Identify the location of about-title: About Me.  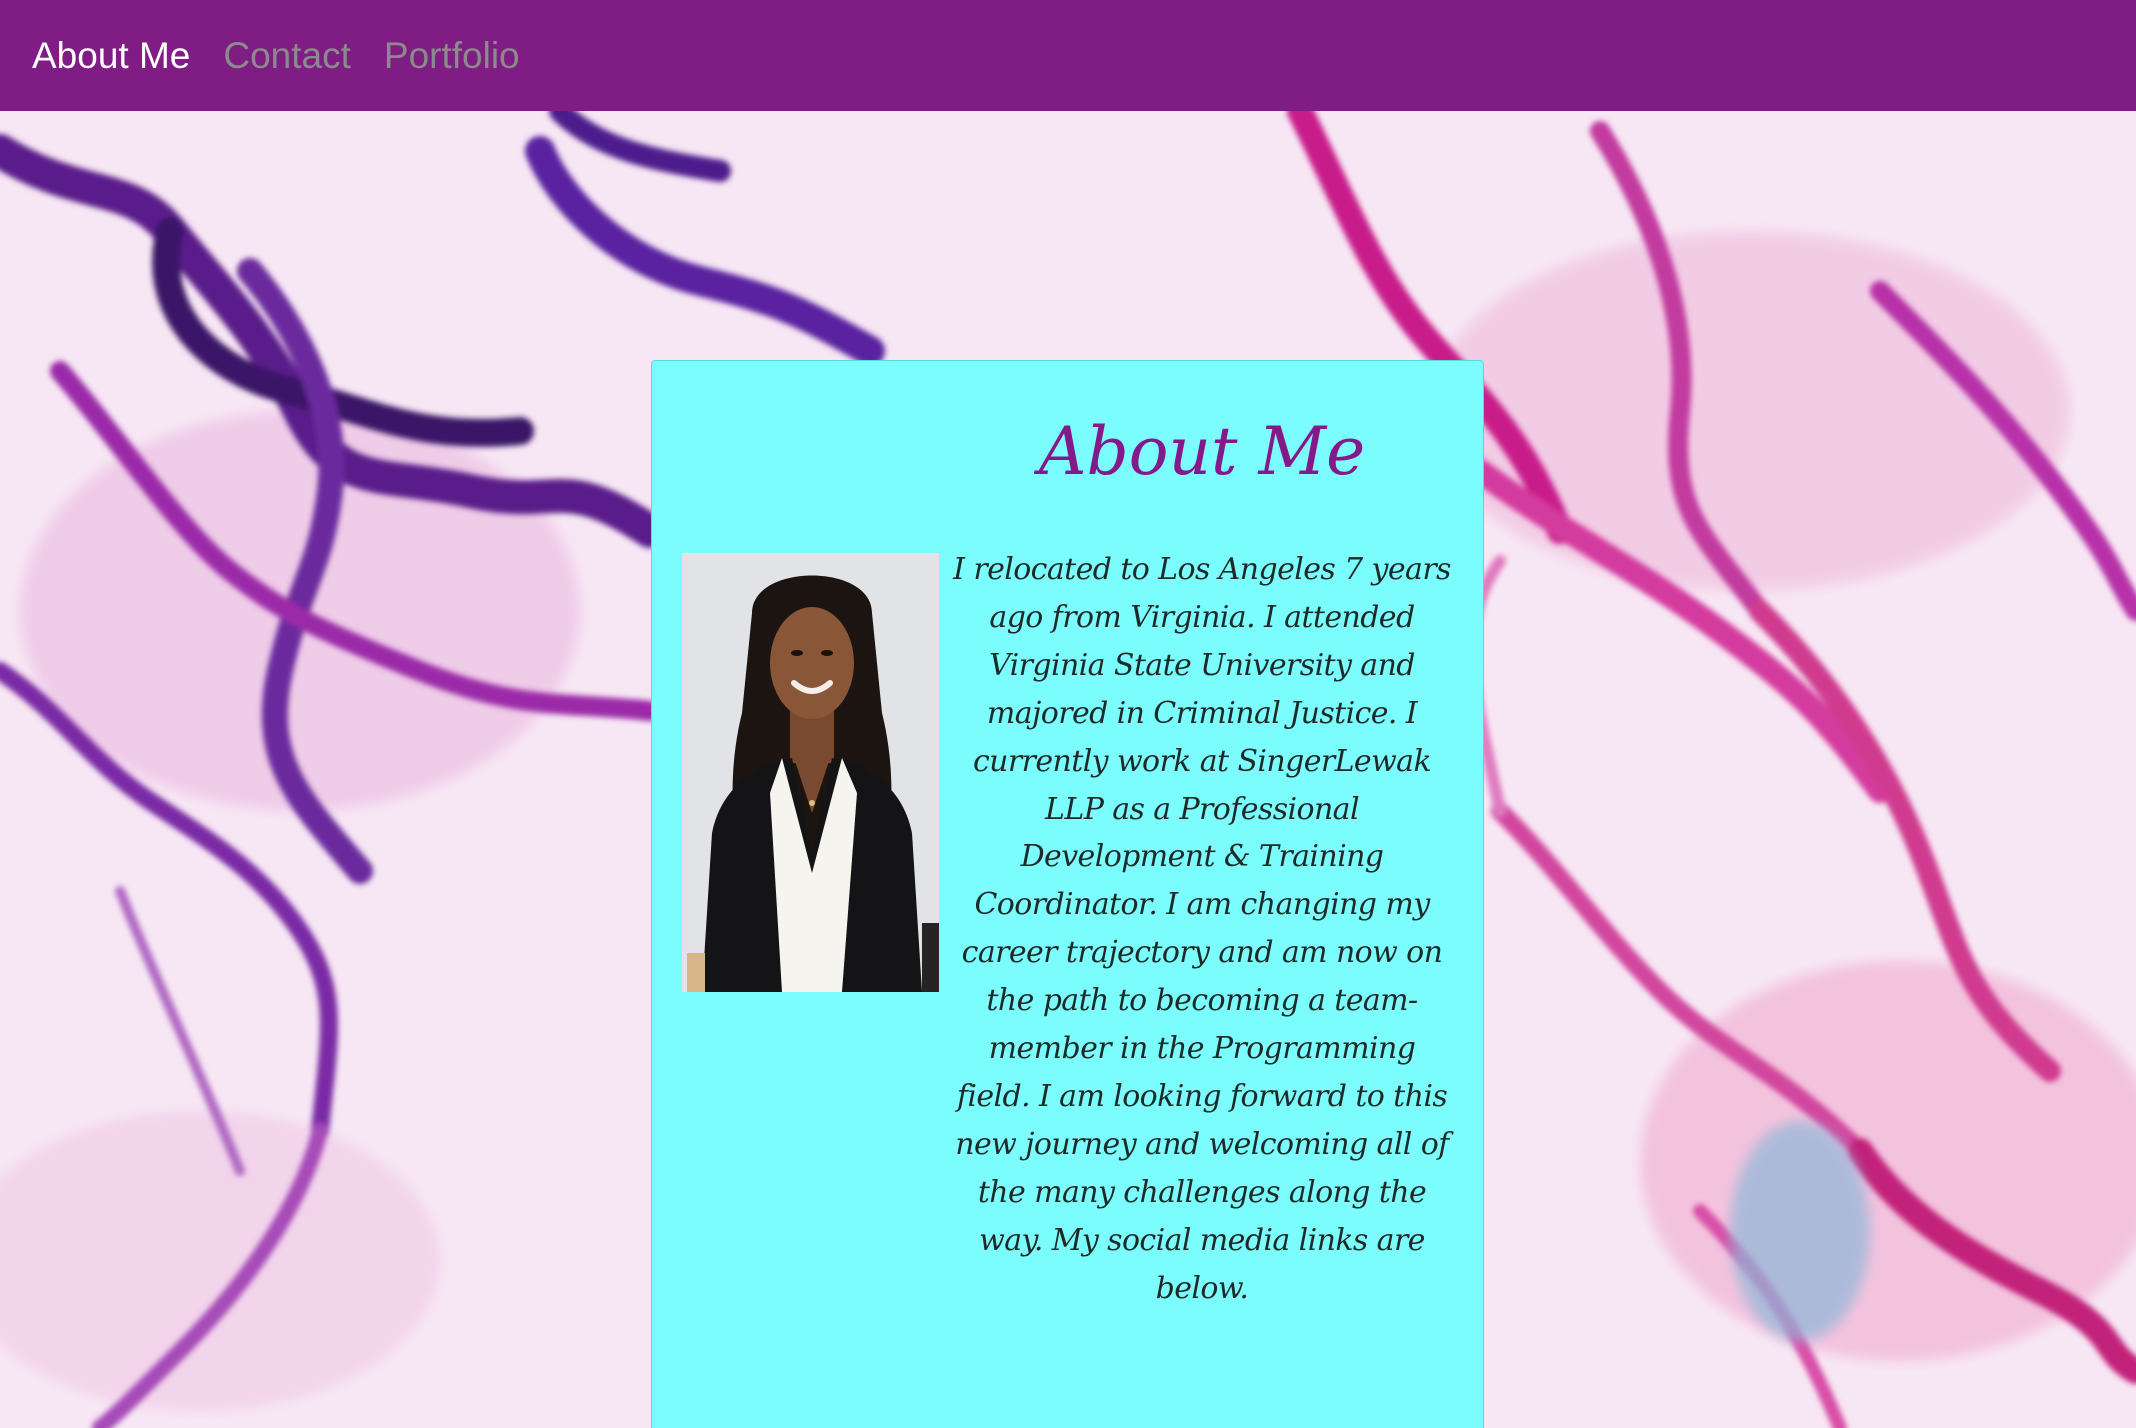
(1202, 451).